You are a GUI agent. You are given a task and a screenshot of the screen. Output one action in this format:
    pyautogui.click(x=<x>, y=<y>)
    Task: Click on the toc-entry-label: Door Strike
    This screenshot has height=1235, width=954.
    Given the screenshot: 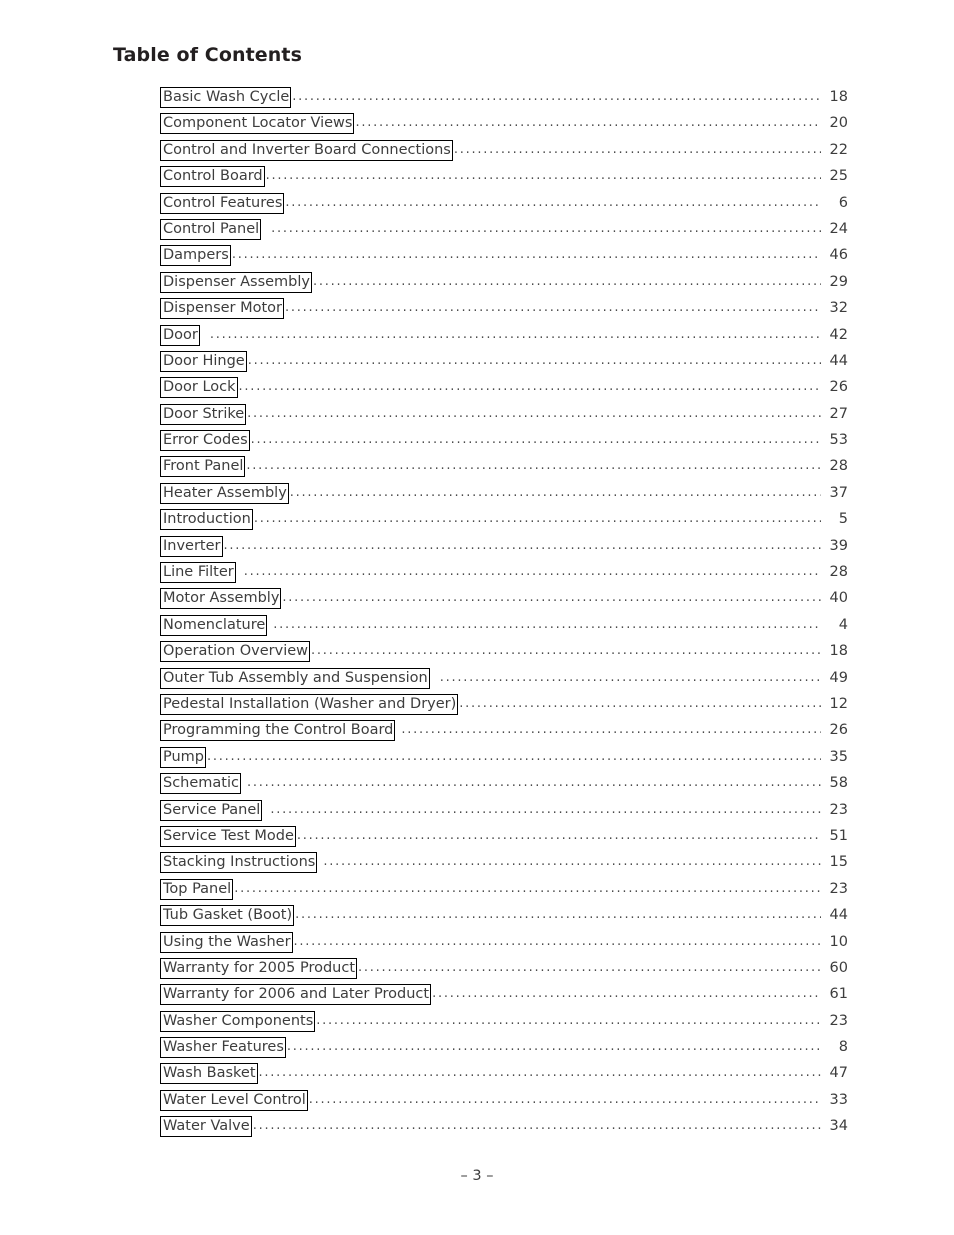 What is the action you would take?
    pyautogui.click(x=203, y=414)
    